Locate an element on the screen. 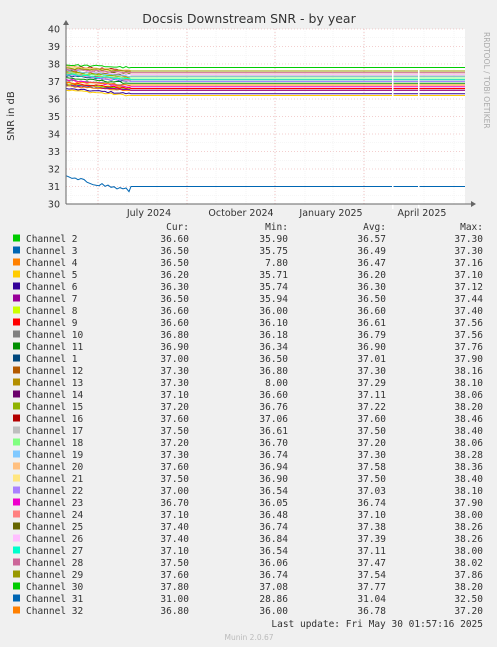 Image resolution: width=497 pixels, height=647 pixels. legend-max: 37.20 is located at coordinates (468, 611).